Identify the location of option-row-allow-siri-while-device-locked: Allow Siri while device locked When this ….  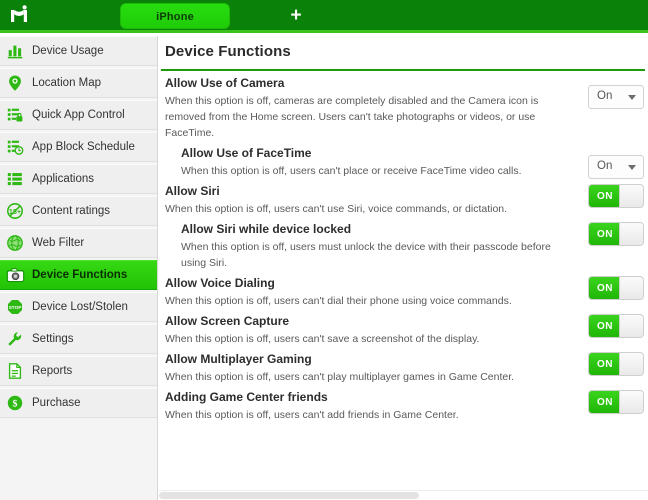
(403, 246).